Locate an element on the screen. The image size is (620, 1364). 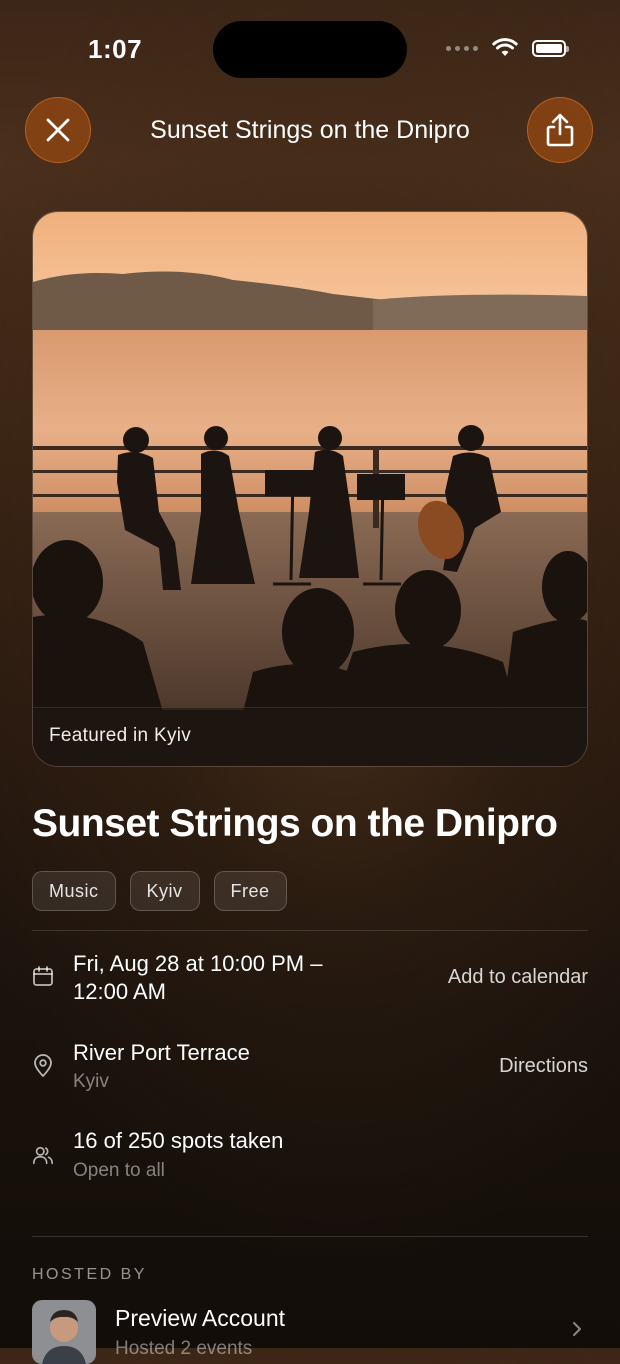
event-datetime-end: 12:00 AM is located at coordinates (119, 991).